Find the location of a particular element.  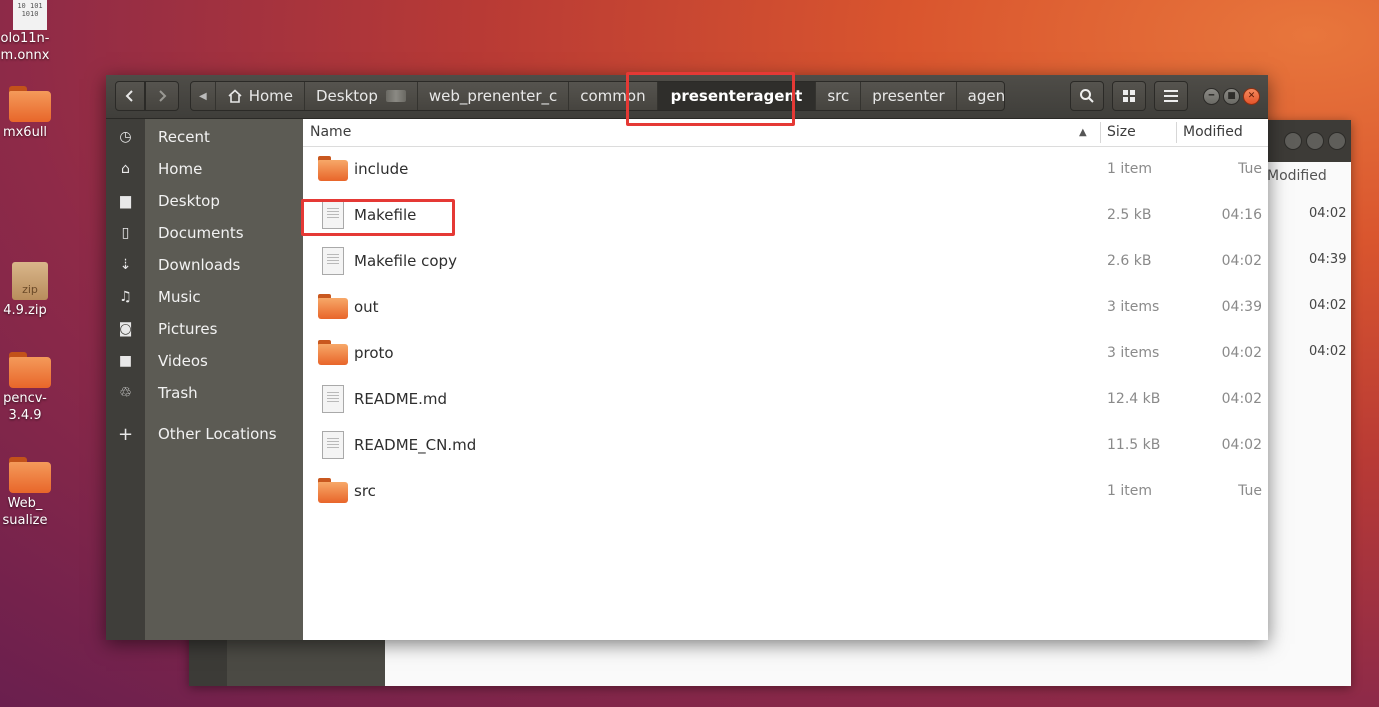

sidebar-item-home: ⌂ Home is located at coordinates (204, 169).